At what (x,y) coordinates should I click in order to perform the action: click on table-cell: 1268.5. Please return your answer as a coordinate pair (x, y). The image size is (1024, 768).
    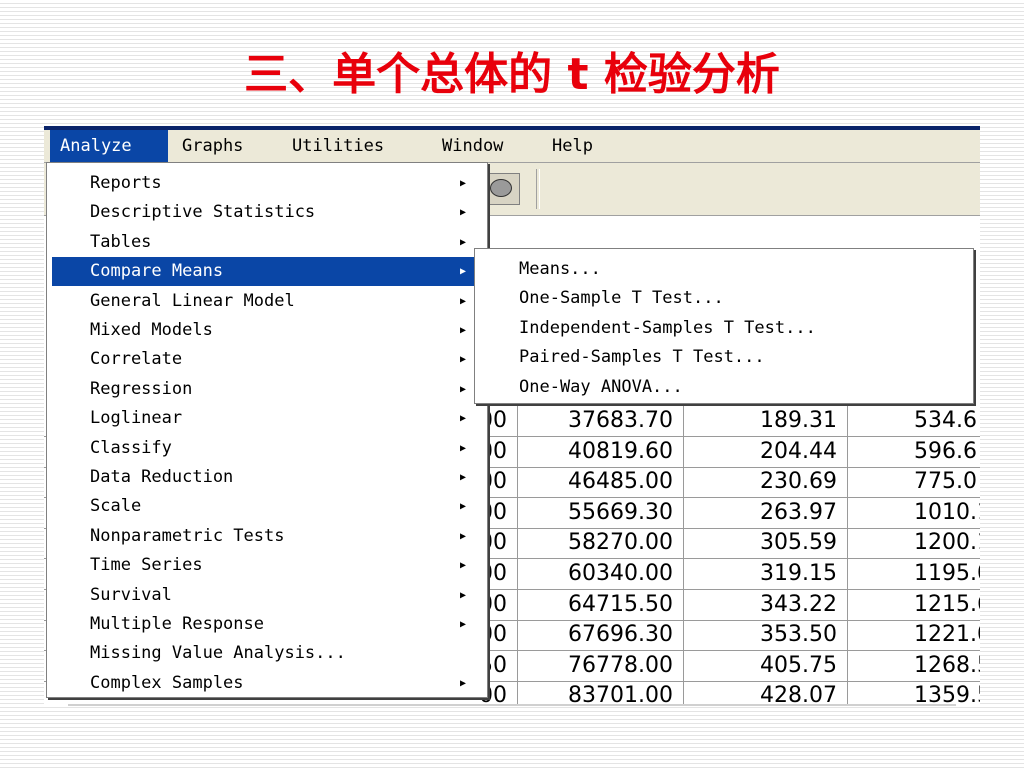
    Looking at the image, I should click on (914, 666).